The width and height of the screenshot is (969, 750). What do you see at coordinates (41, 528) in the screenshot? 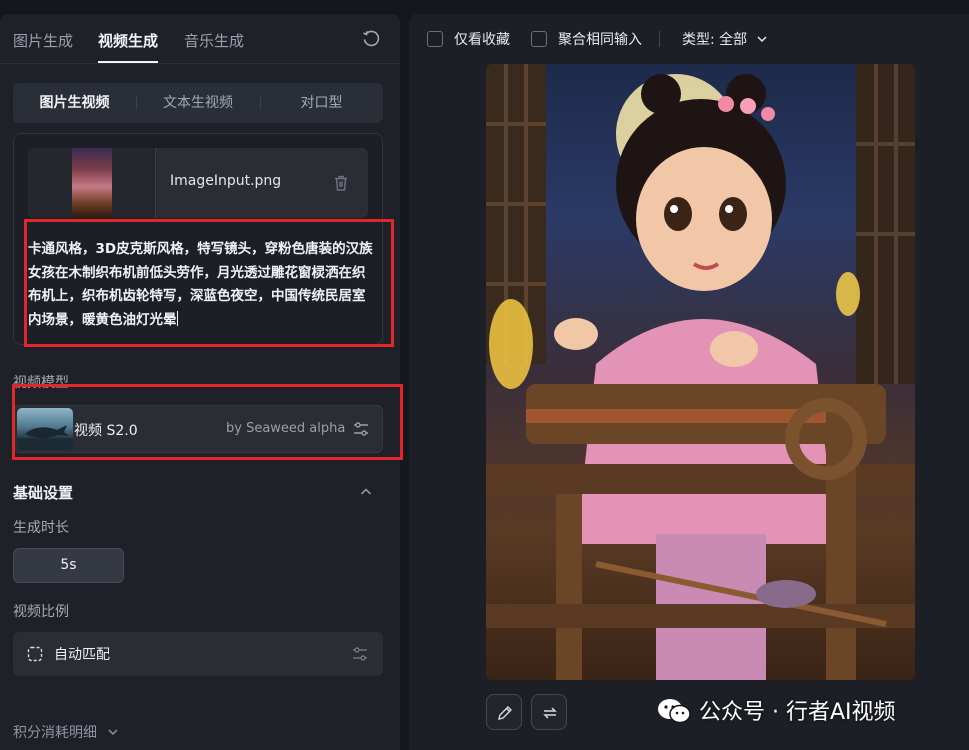
I see `duration-label: 生成时长` at bounding box center [41, 528].